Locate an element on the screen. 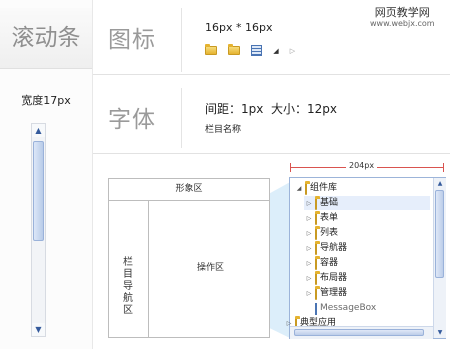 This screenshot has height=349, width=450. tree-node: ▷ 管理器 is located at coordinates (367, 293).